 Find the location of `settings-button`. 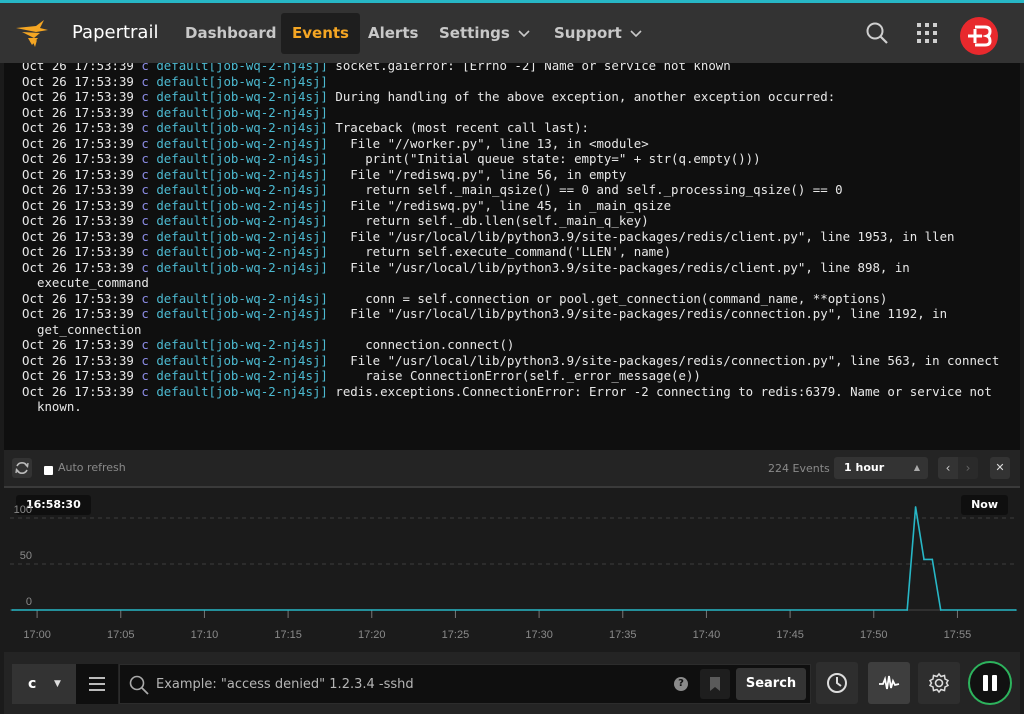

settings-button is located at coordinates (939, 683).